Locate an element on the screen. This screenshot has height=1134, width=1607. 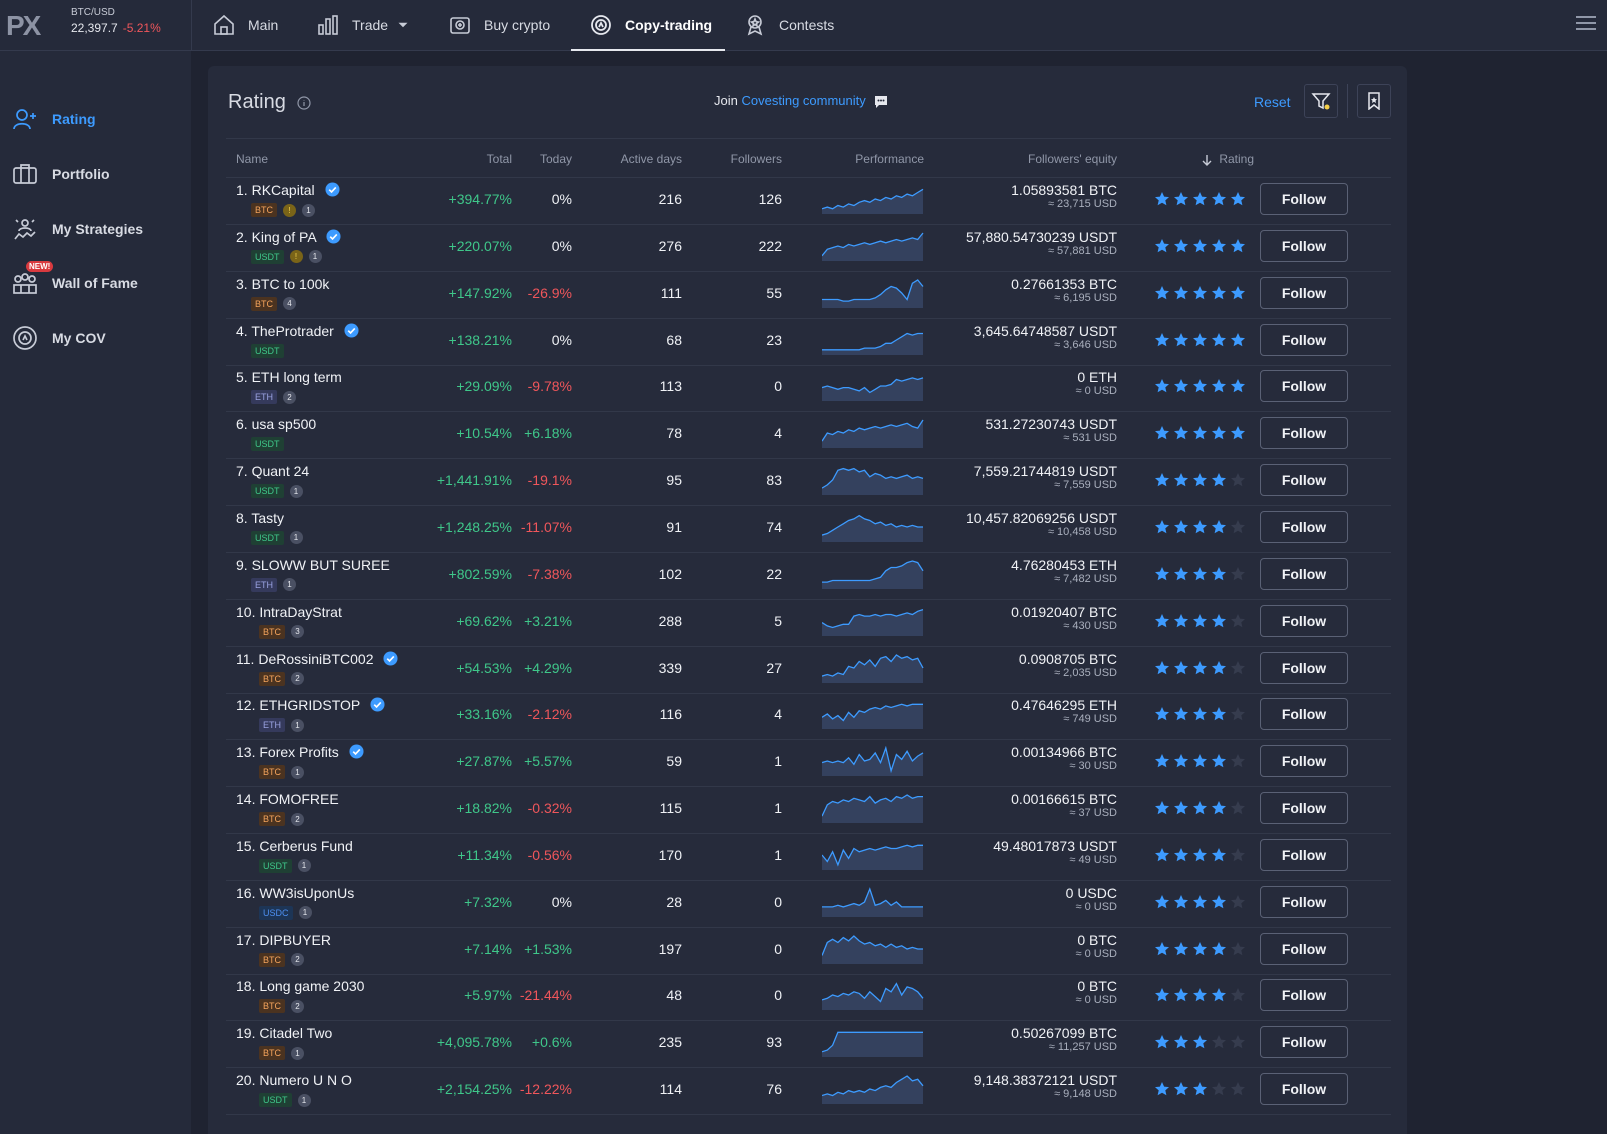
col-followers: Followers is located at coordinates (747, 159).